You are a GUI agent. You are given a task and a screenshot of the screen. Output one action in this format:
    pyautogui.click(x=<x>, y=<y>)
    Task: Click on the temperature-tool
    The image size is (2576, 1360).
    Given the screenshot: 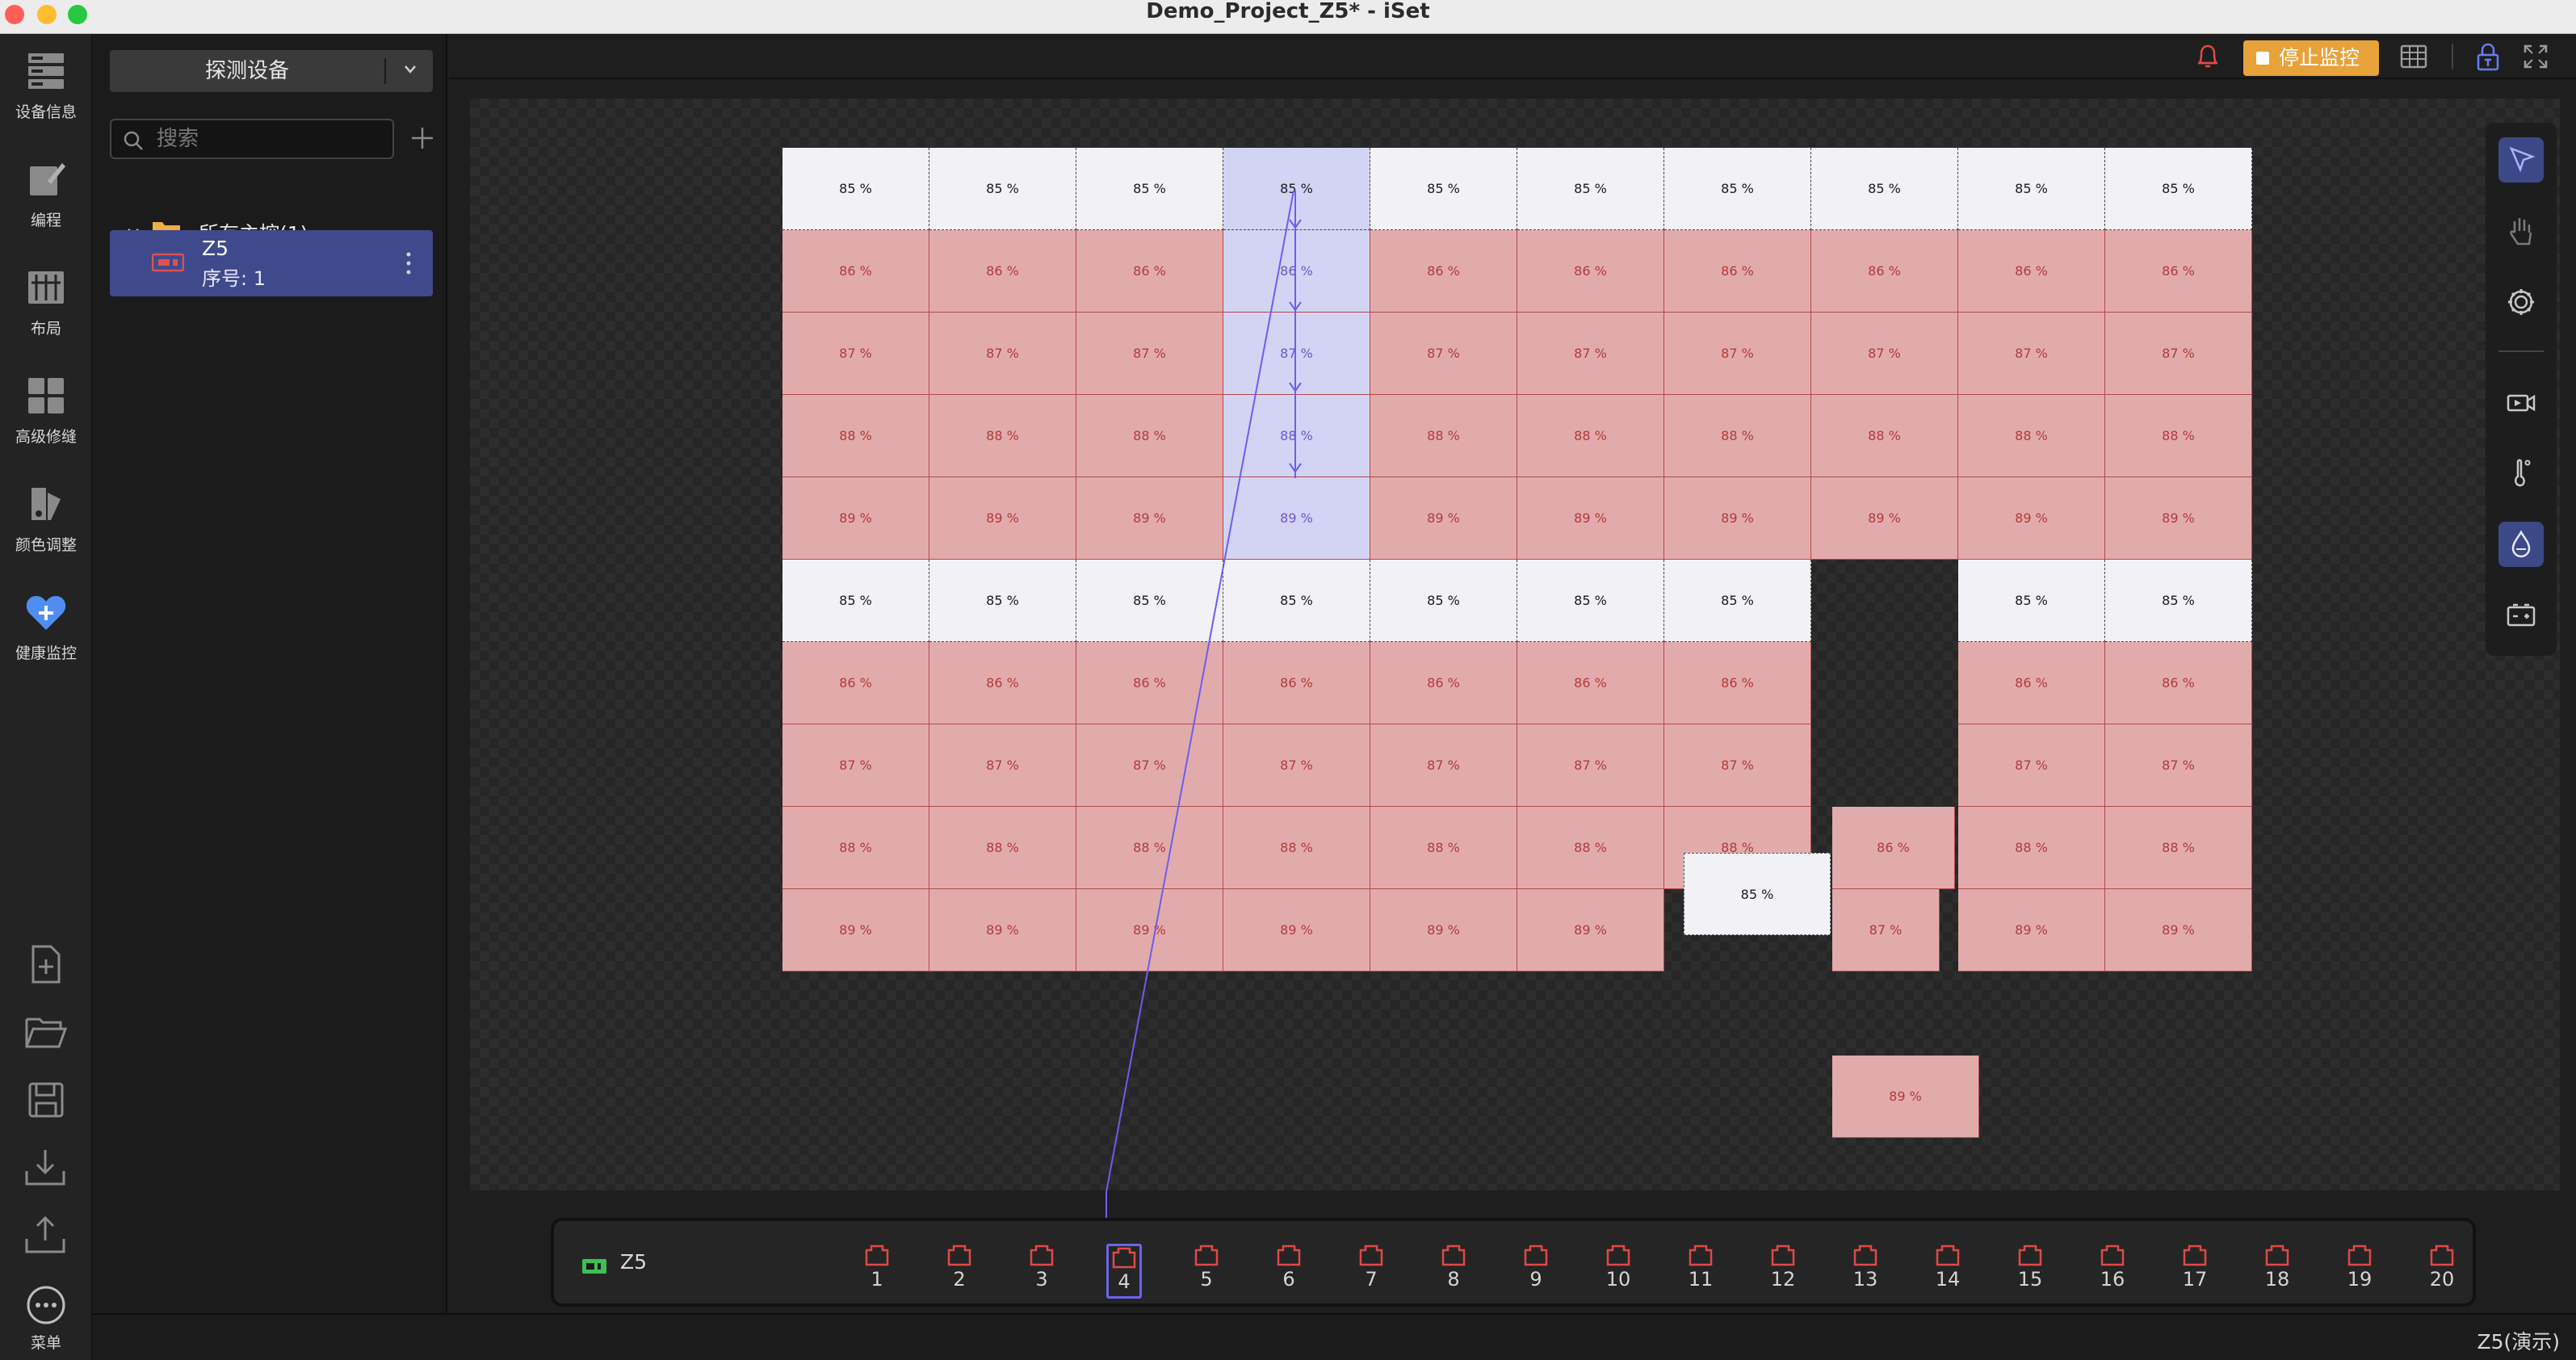 What is the action you would take?
    pyautogui.click(x=2521, y=474)
    